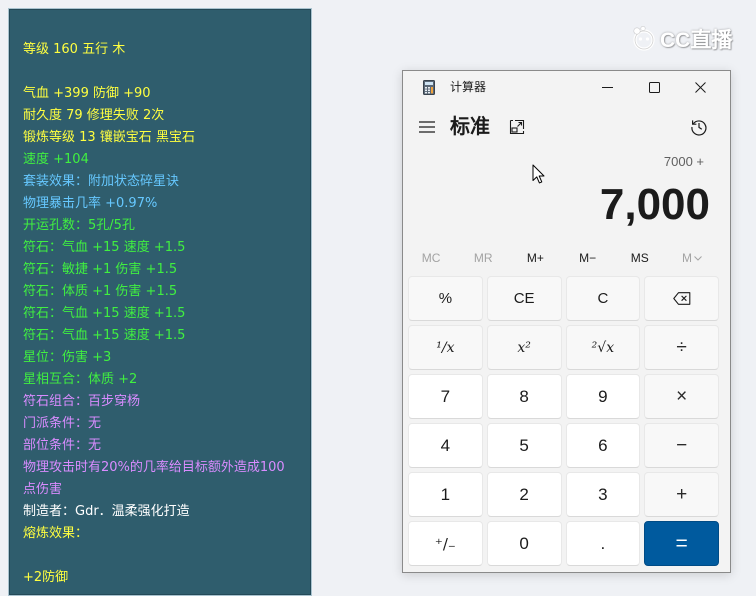 The width and height of the screenshot is (756, 596). What do you see at coordinates (566, 87) in the screenshot?
I see `title-bar: 计算器` at bounding box center [566, 87].